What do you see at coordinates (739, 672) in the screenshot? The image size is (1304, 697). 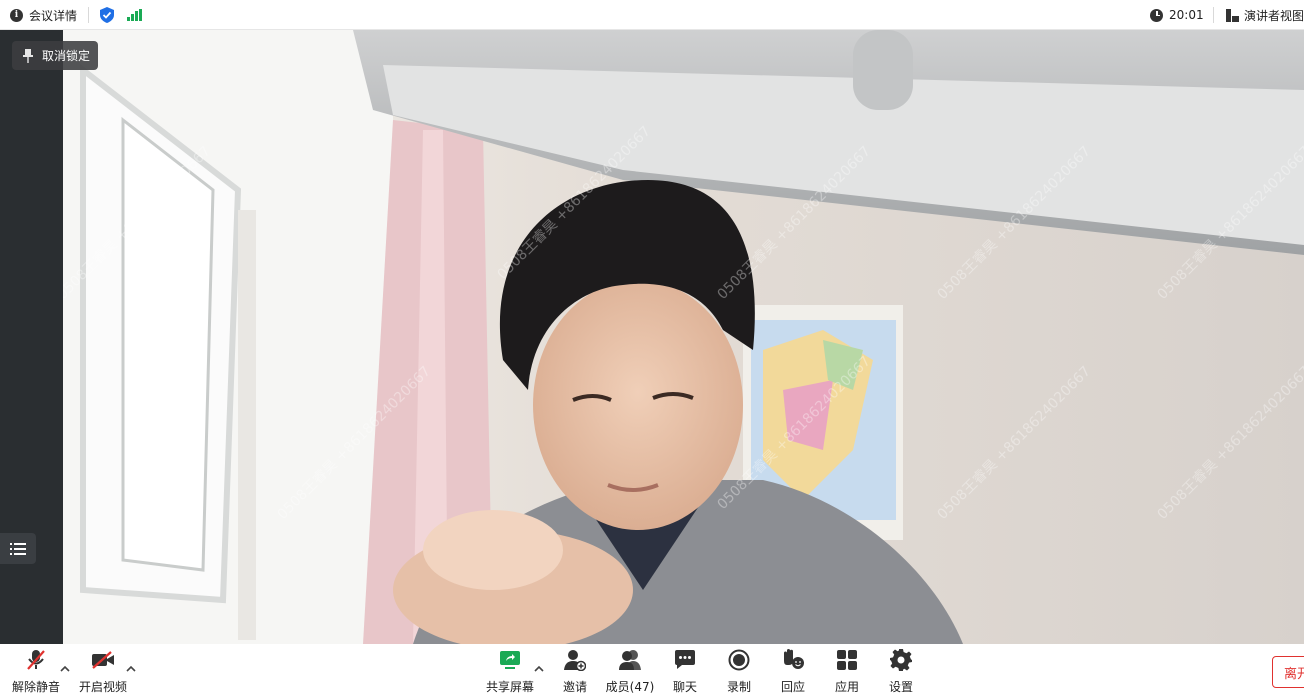 I see `record-button: 录制` at bounding box center [739, 672].